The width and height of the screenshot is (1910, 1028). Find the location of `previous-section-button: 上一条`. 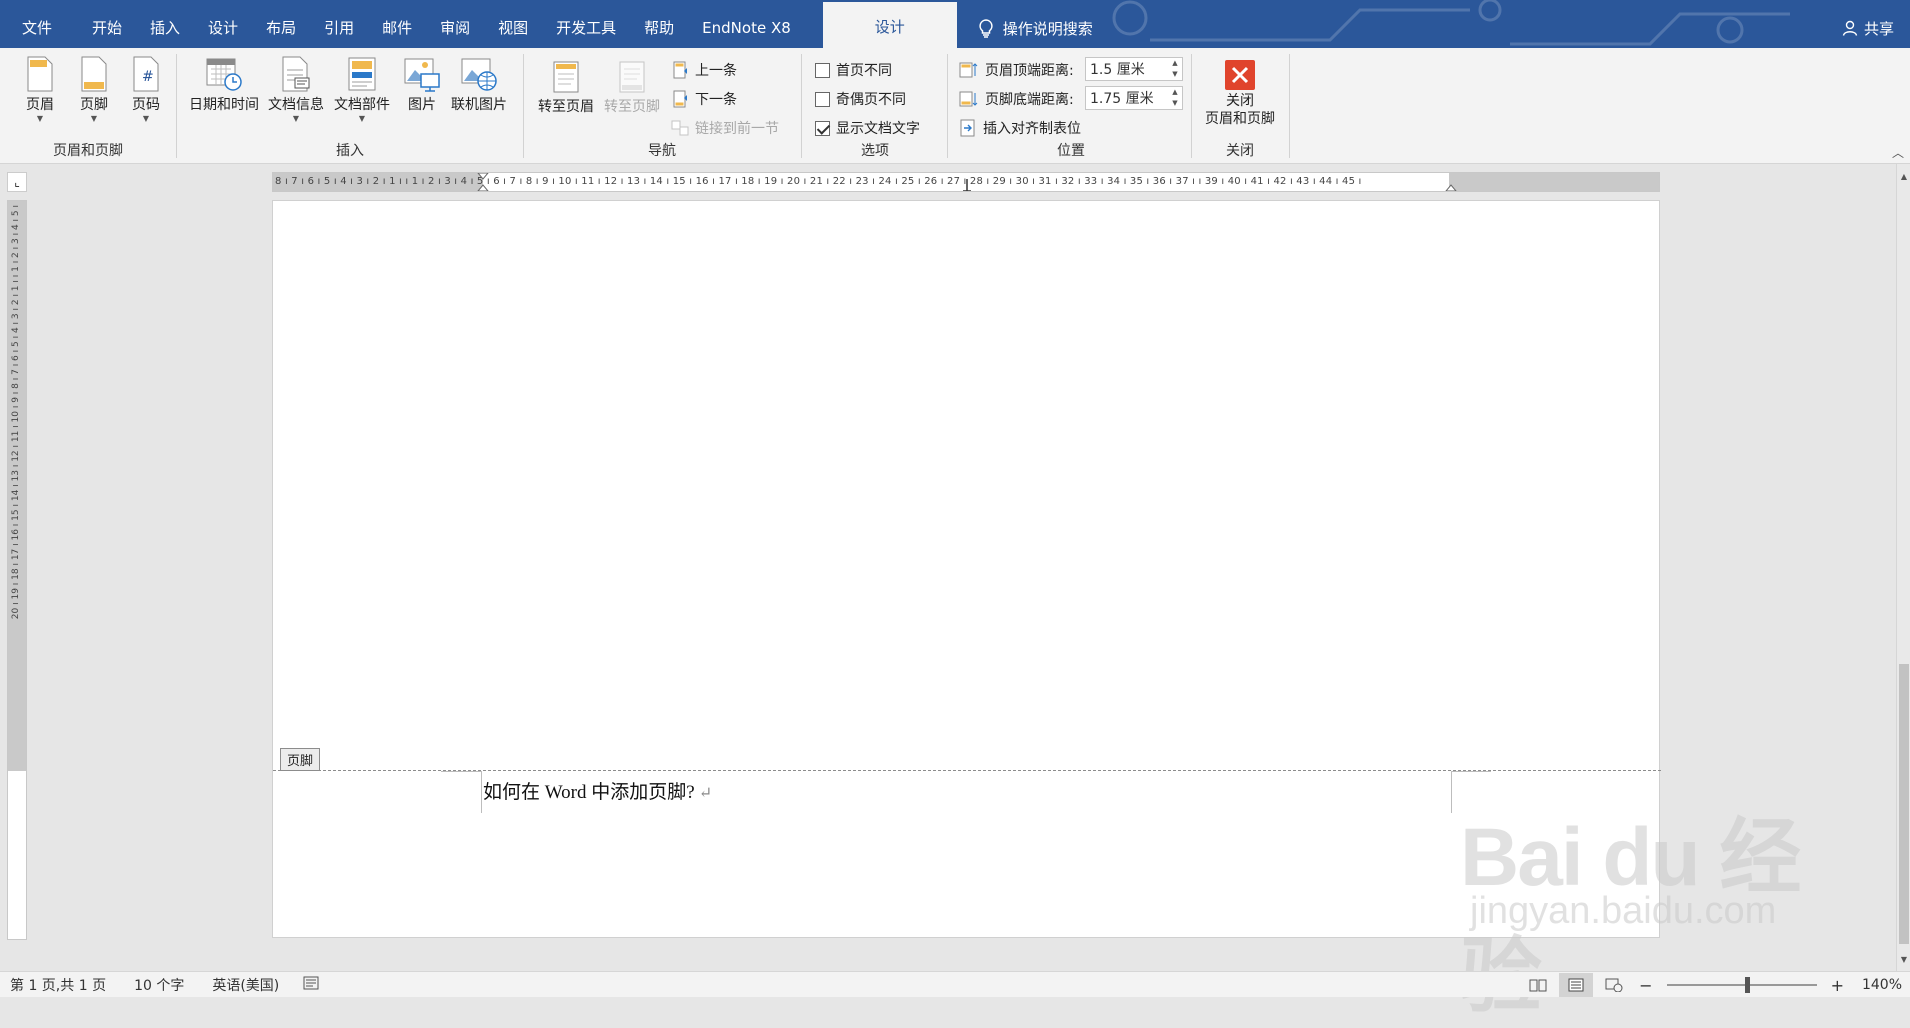

previous-section-button: 上一条 is located at coordinates (704, 70).